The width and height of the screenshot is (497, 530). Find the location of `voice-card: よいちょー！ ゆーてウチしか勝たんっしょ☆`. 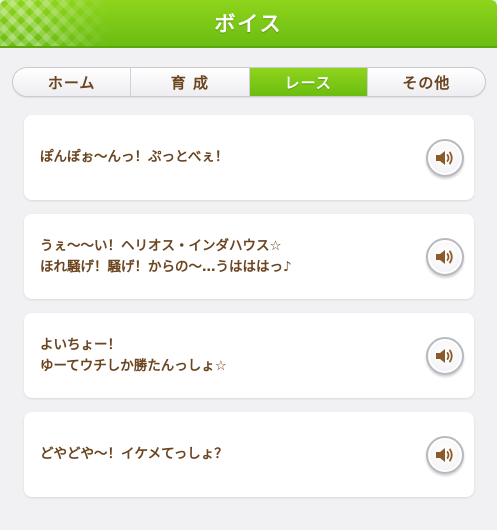

voice-card: よいちょー！ ゆーてウチしか勝たんっしょ☆ is located at coordinates (249, 355).